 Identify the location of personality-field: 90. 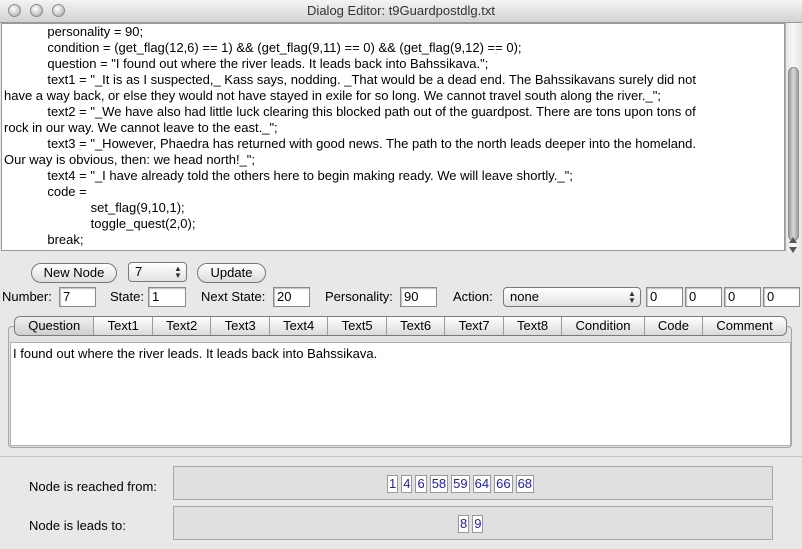
(418, 297).